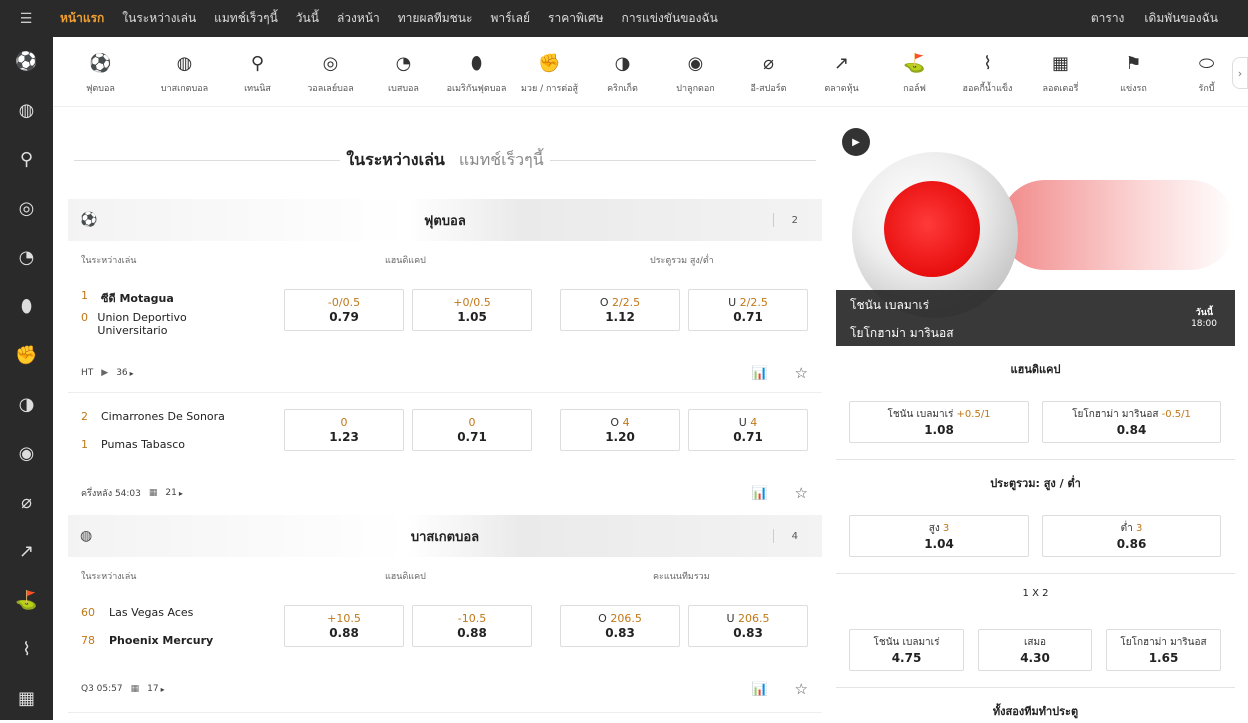  Describe the element at coordinates (26, 306) in the screenshot. I see `sidebar-american-football-icon: ⬮` at that location.